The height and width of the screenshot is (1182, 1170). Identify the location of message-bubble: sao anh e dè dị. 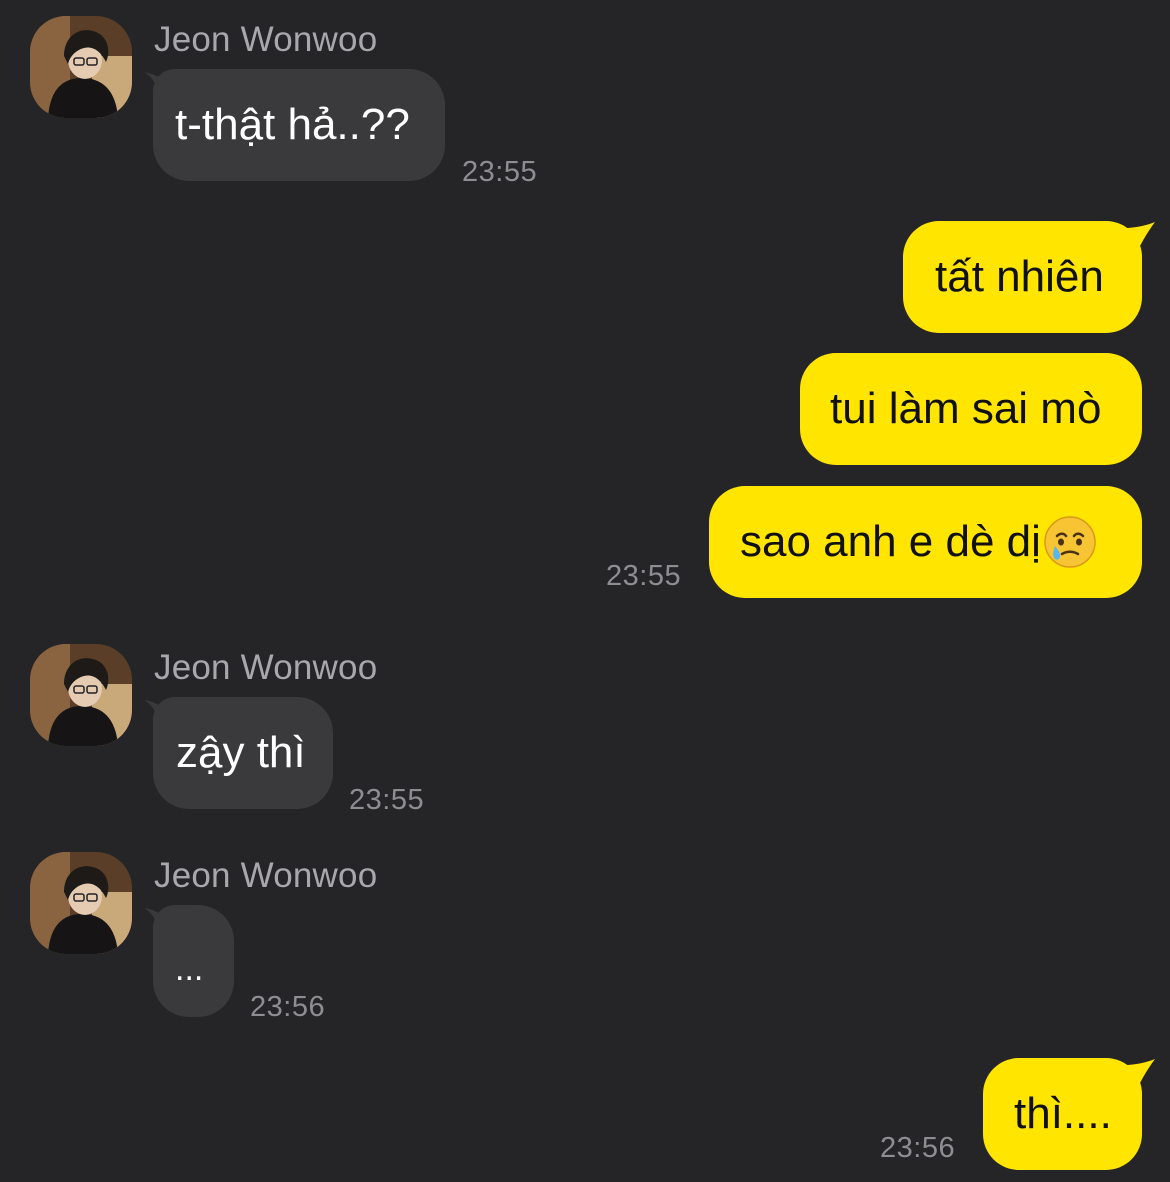
(925, 542).